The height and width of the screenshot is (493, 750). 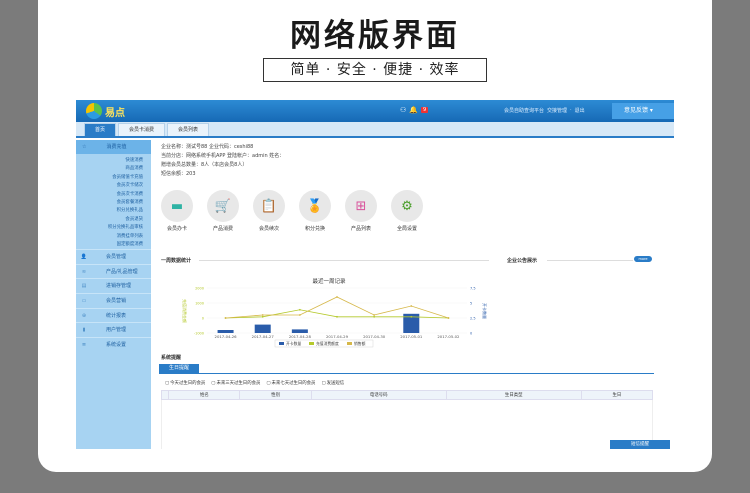 What do you see at coordinates (171, 358) in the screenshot?
I see `report-title: 系统提醒` at bounding box center [171, 358].